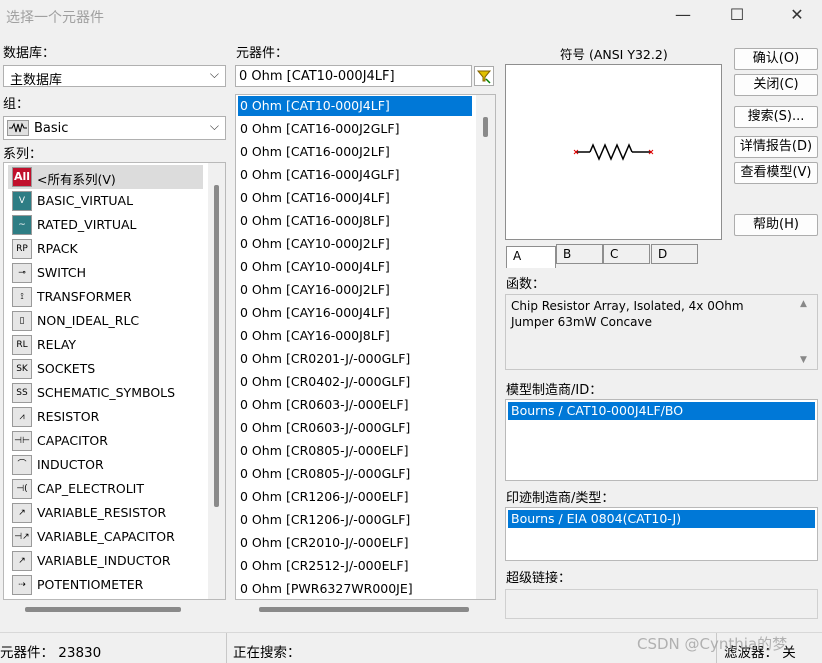 Image resolution: width=822 pixels, height=663 pixels. I want to click on family-item-label: <所有系列(V), so click(76, 179).